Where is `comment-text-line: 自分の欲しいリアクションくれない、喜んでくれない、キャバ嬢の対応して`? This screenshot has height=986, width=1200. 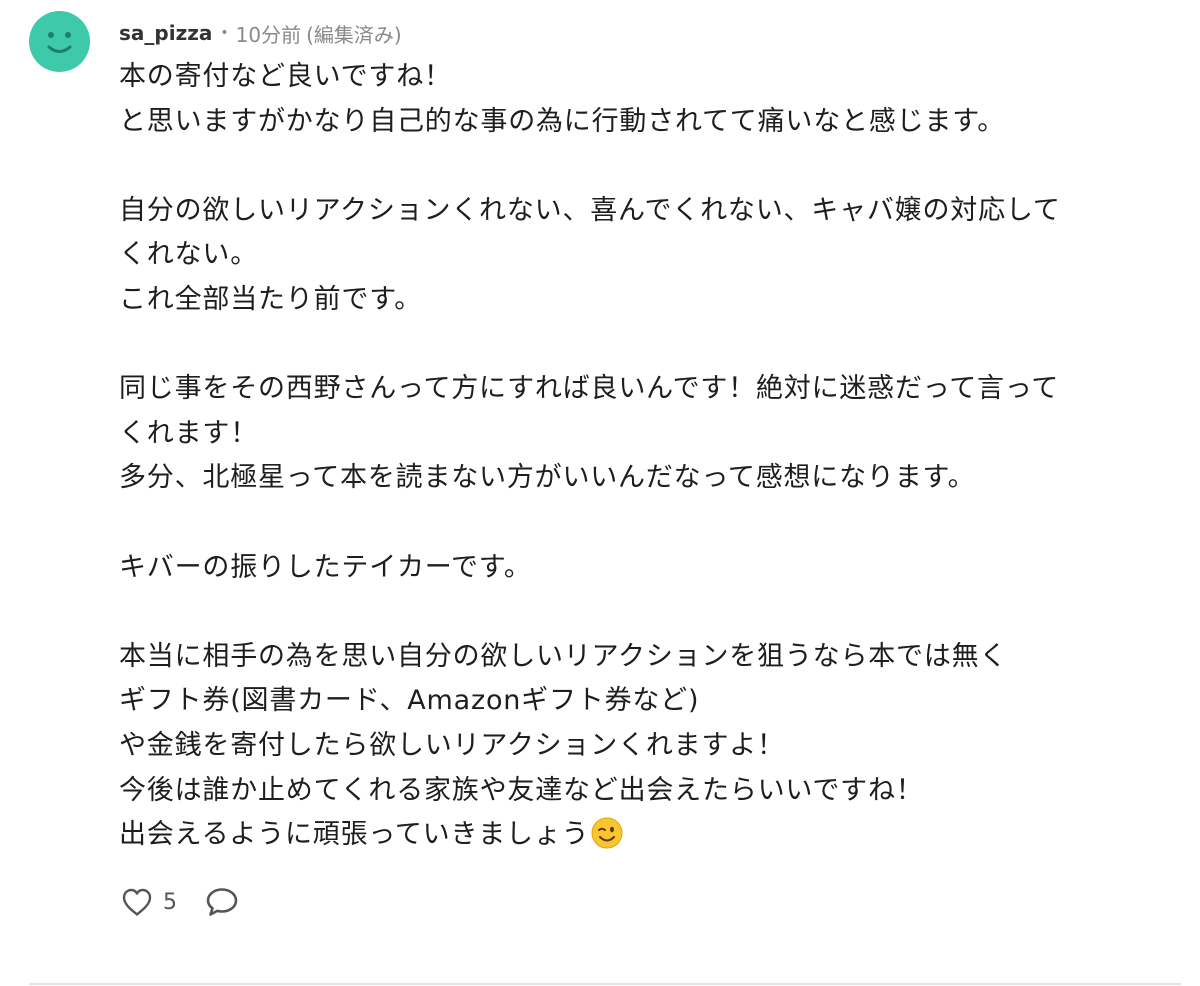 comment-text-line: 自分の欲しいリアクションくれない、喜んでくれない、キャバ嬢の対応して is located at coordinates (654, 211).